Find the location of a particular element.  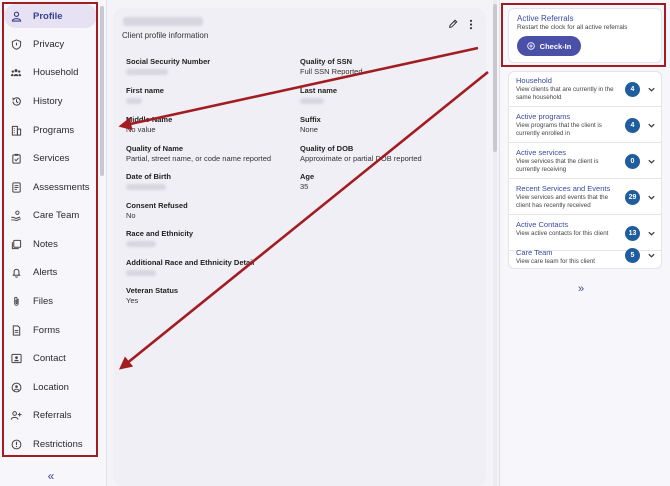

nav-item-notes: Notes is located at coordinates (50, 244).